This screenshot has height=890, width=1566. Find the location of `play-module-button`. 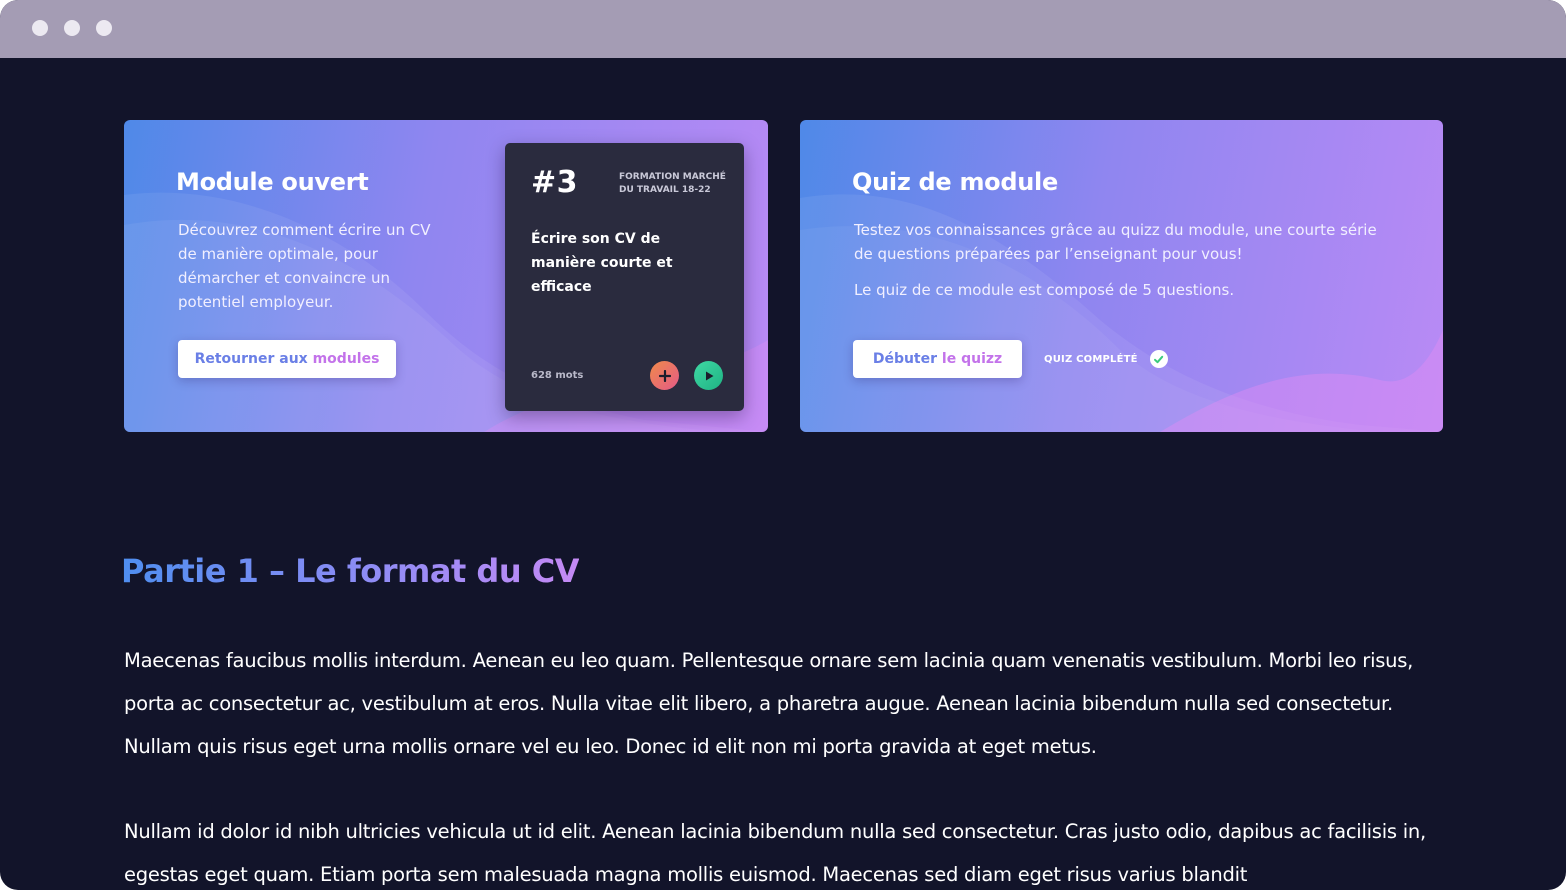

play-module-button is located at coordinates (708, 375).